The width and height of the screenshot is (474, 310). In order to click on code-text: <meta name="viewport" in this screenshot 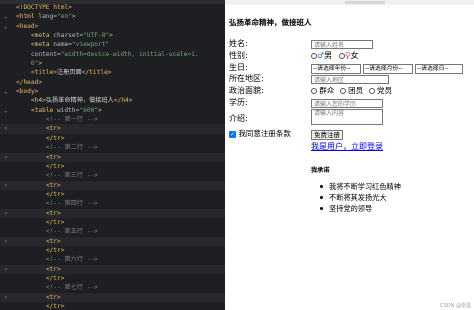, I will do `click(62, 44)`.